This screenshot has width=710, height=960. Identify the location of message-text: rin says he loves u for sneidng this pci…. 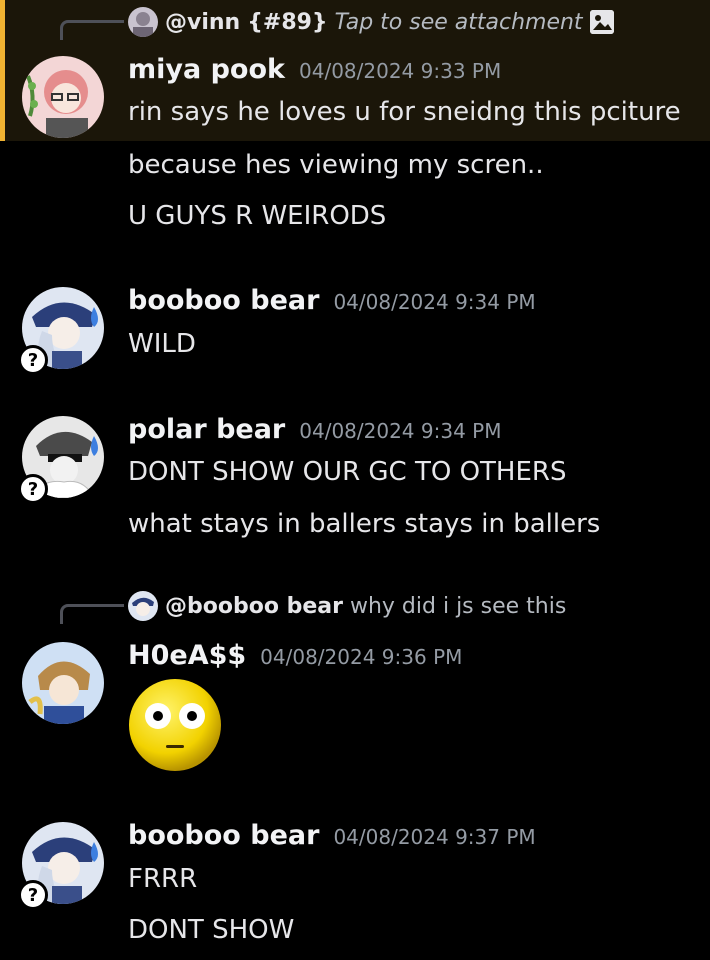
(404, 112).